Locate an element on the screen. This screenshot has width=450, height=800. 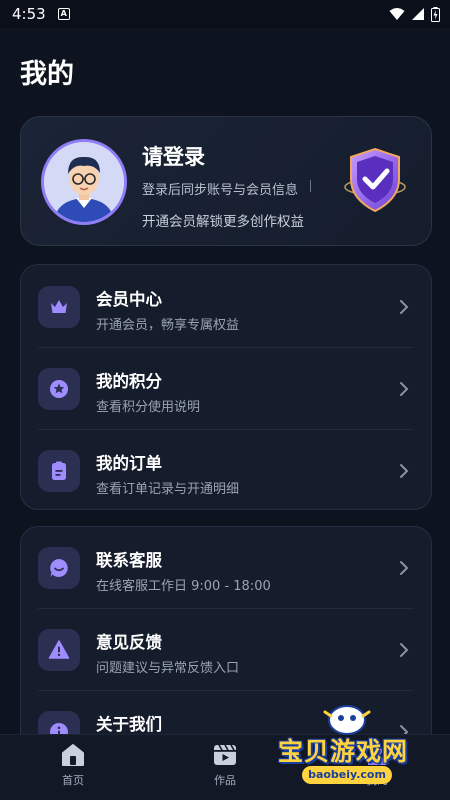
menu-item-desc: 查看积分使用说明 is located at coordinates (148, 407).